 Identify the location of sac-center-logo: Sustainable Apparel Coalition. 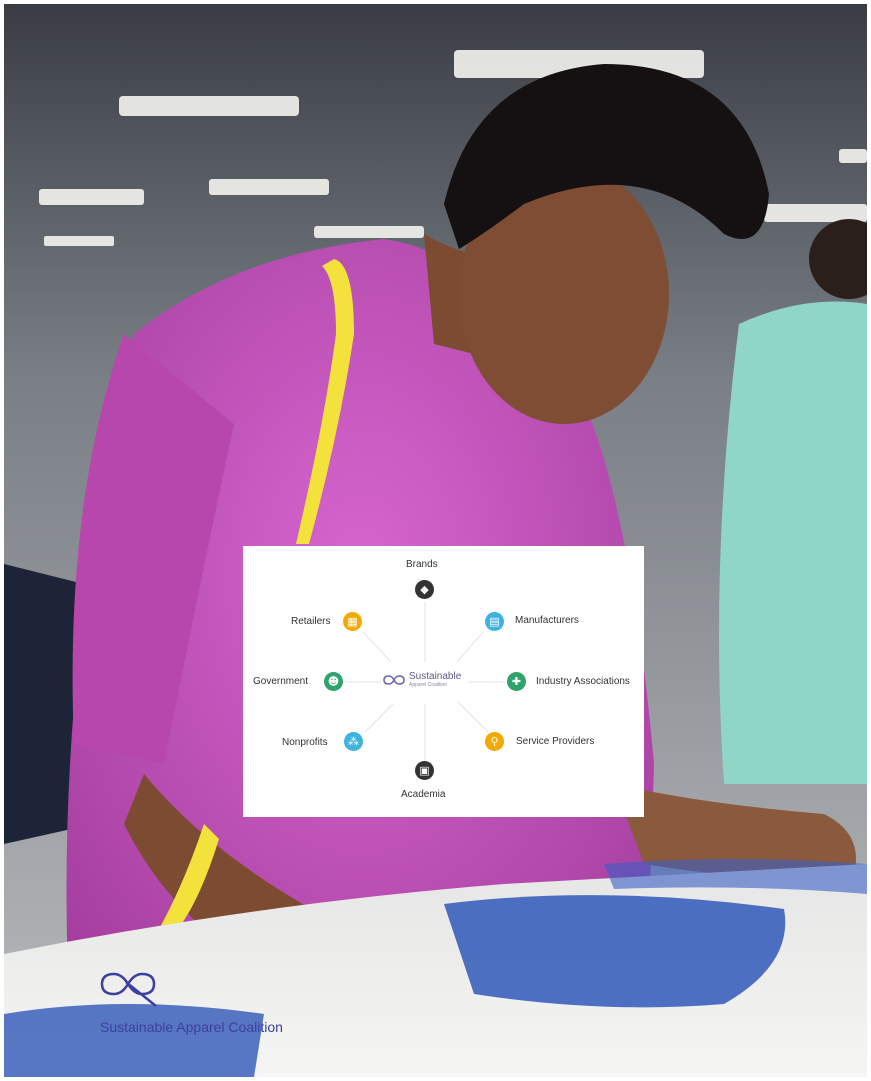
(422, 680).